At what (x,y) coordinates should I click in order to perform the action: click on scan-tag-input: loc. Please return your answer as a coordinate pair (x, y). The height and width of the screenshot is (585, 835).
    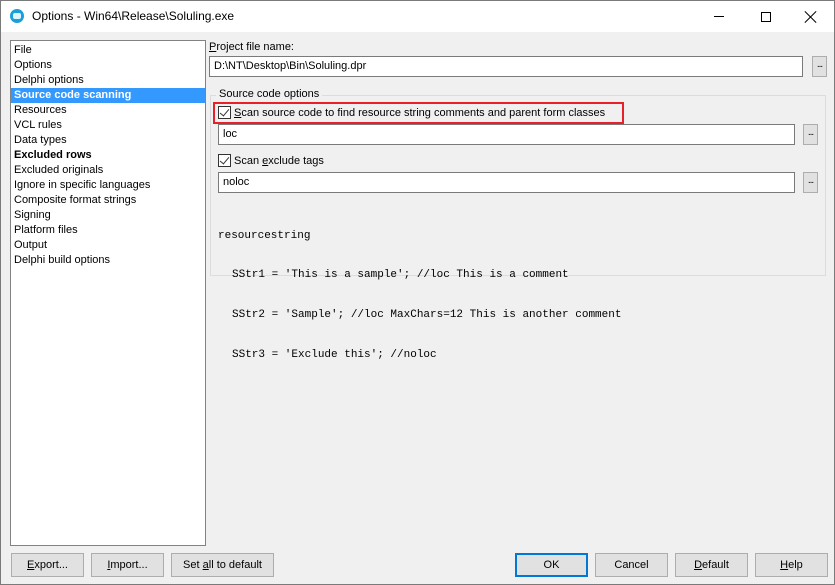
    Looking at the image, I should click on (506, 134).